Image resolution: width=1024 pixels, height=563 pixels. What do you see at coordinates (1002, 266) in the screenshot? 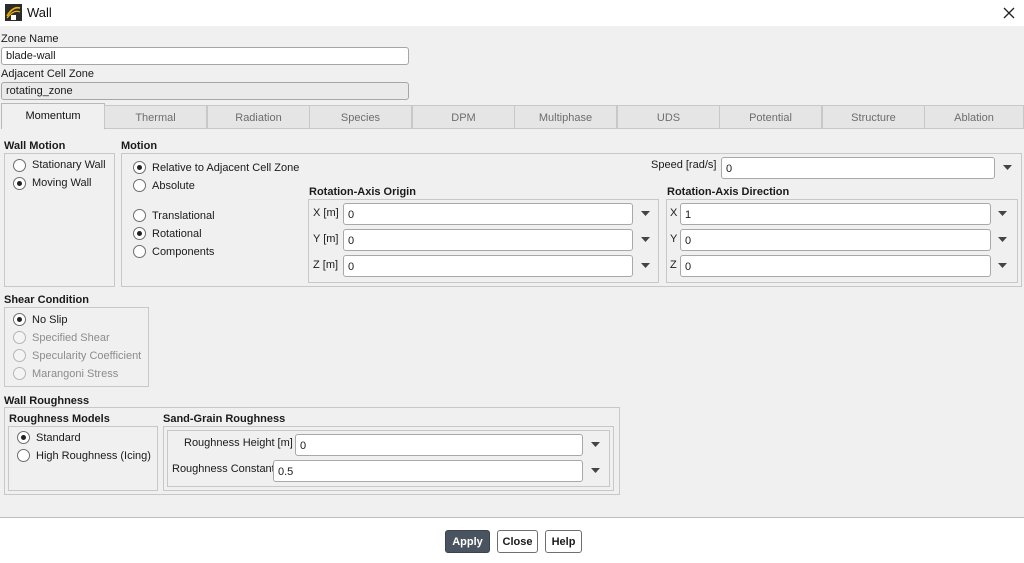
I see `direction-z-dropdown-icon` at bounding box center [1002, 266].